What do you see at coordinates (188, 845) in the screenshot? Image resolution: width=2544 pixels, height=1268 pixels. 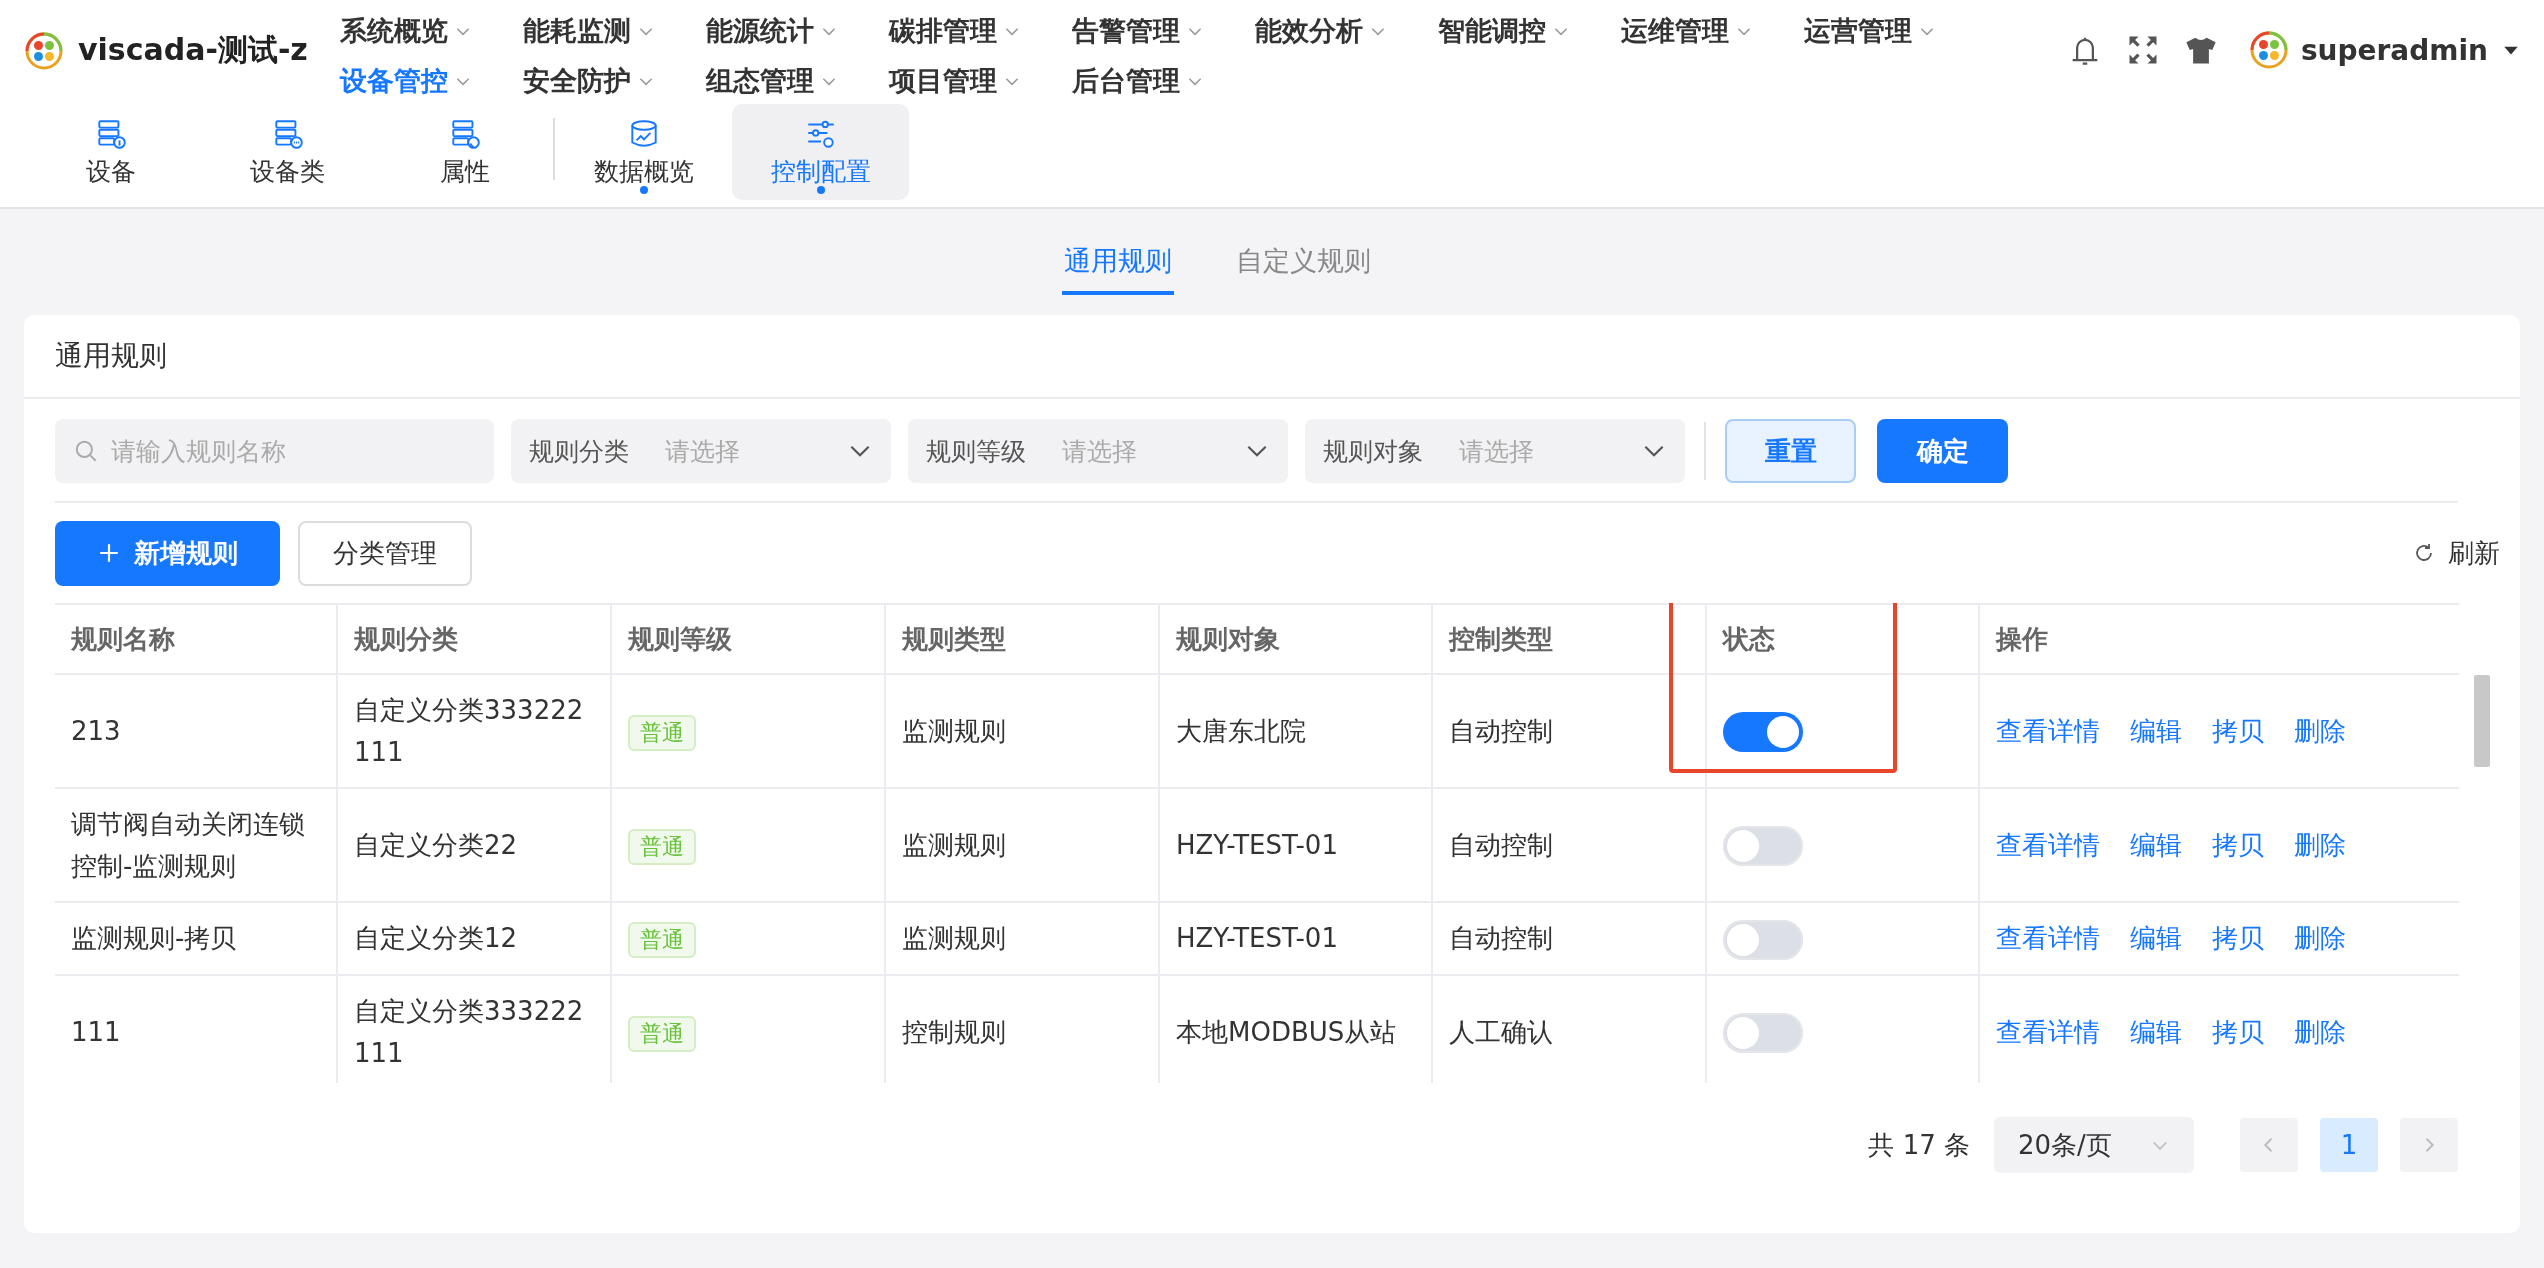 I see `table-cell: 调节阀自动关闭连锁控制-监测规则` at bounding box center [188, 845].